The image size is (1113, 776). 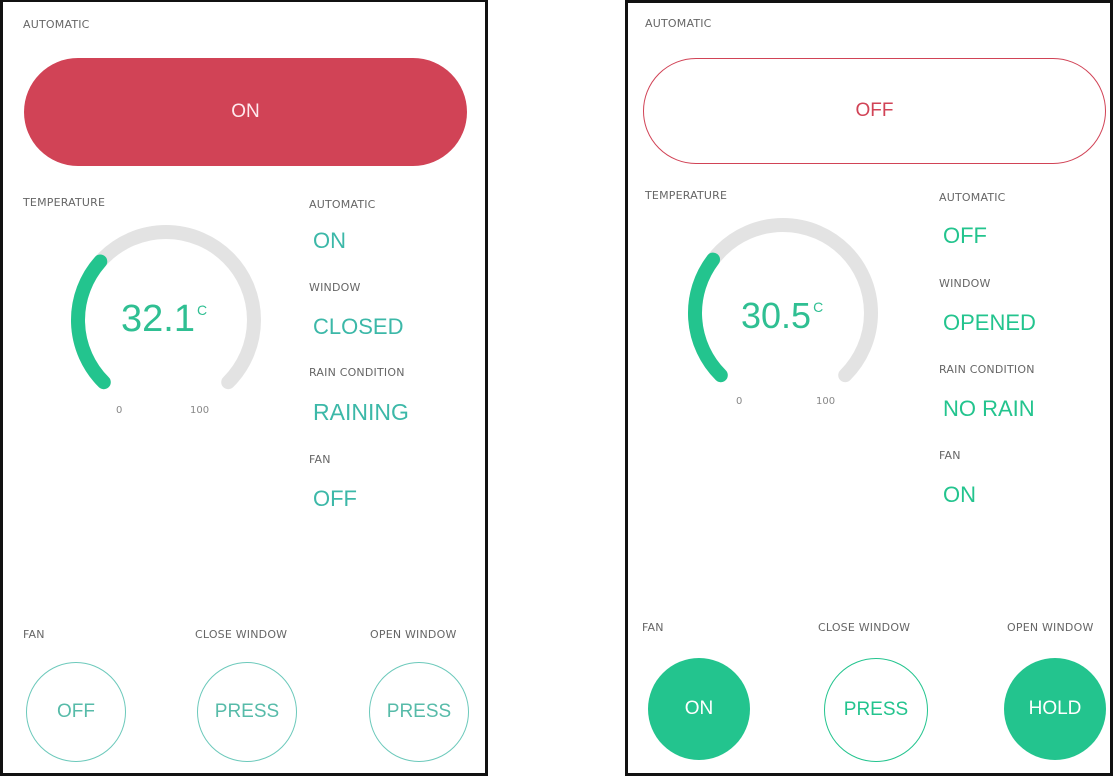 What do you see at coordinates (419, 712) in the screenshot?
I see `open-window-button: PRESS` at bounding box center [419, 712].